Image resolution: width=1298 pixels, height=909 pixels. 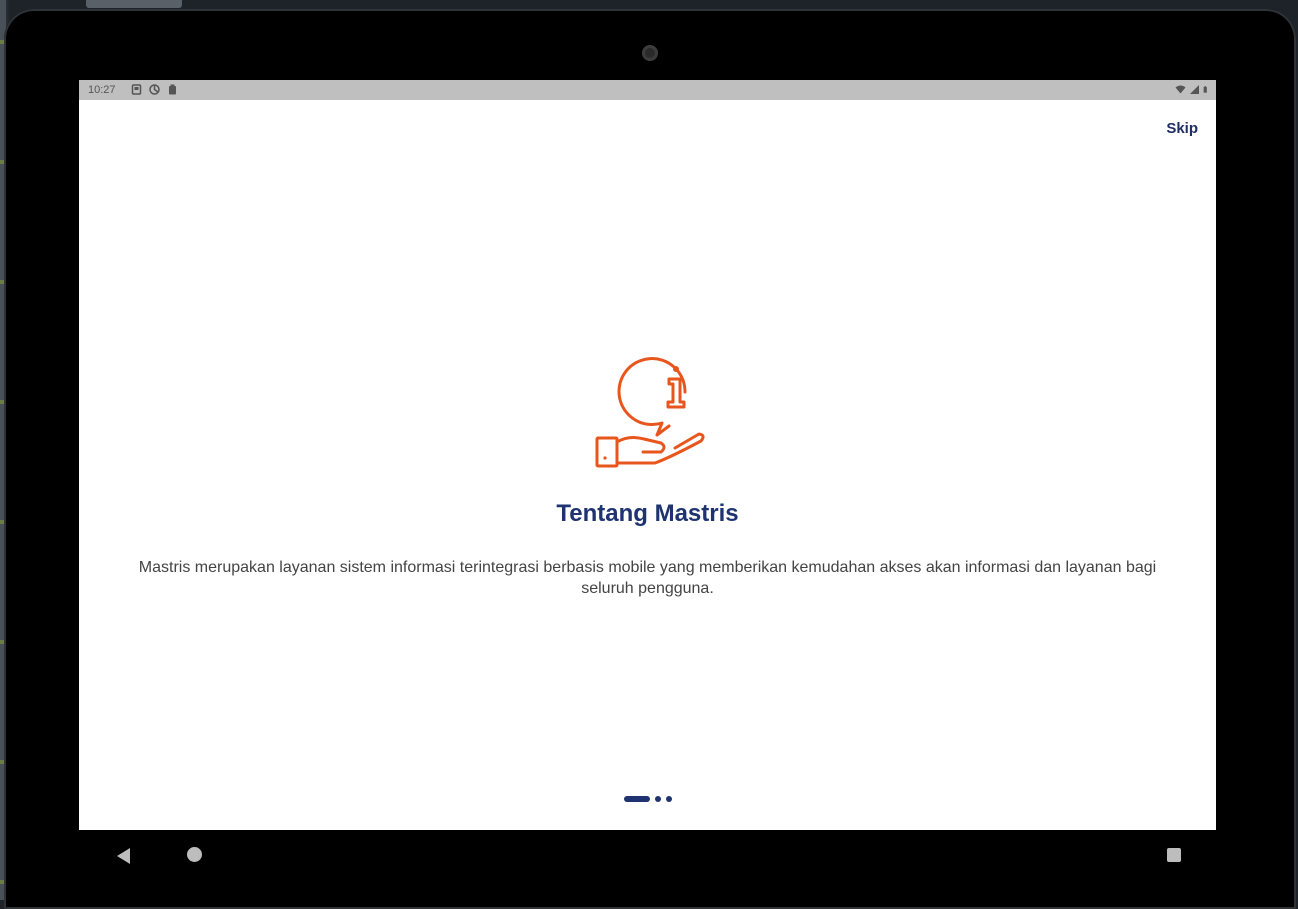 What do you see at coordinates (1174, 855) in the screenshot?
I see `recents-icon` at bounding box center [1174, 855].